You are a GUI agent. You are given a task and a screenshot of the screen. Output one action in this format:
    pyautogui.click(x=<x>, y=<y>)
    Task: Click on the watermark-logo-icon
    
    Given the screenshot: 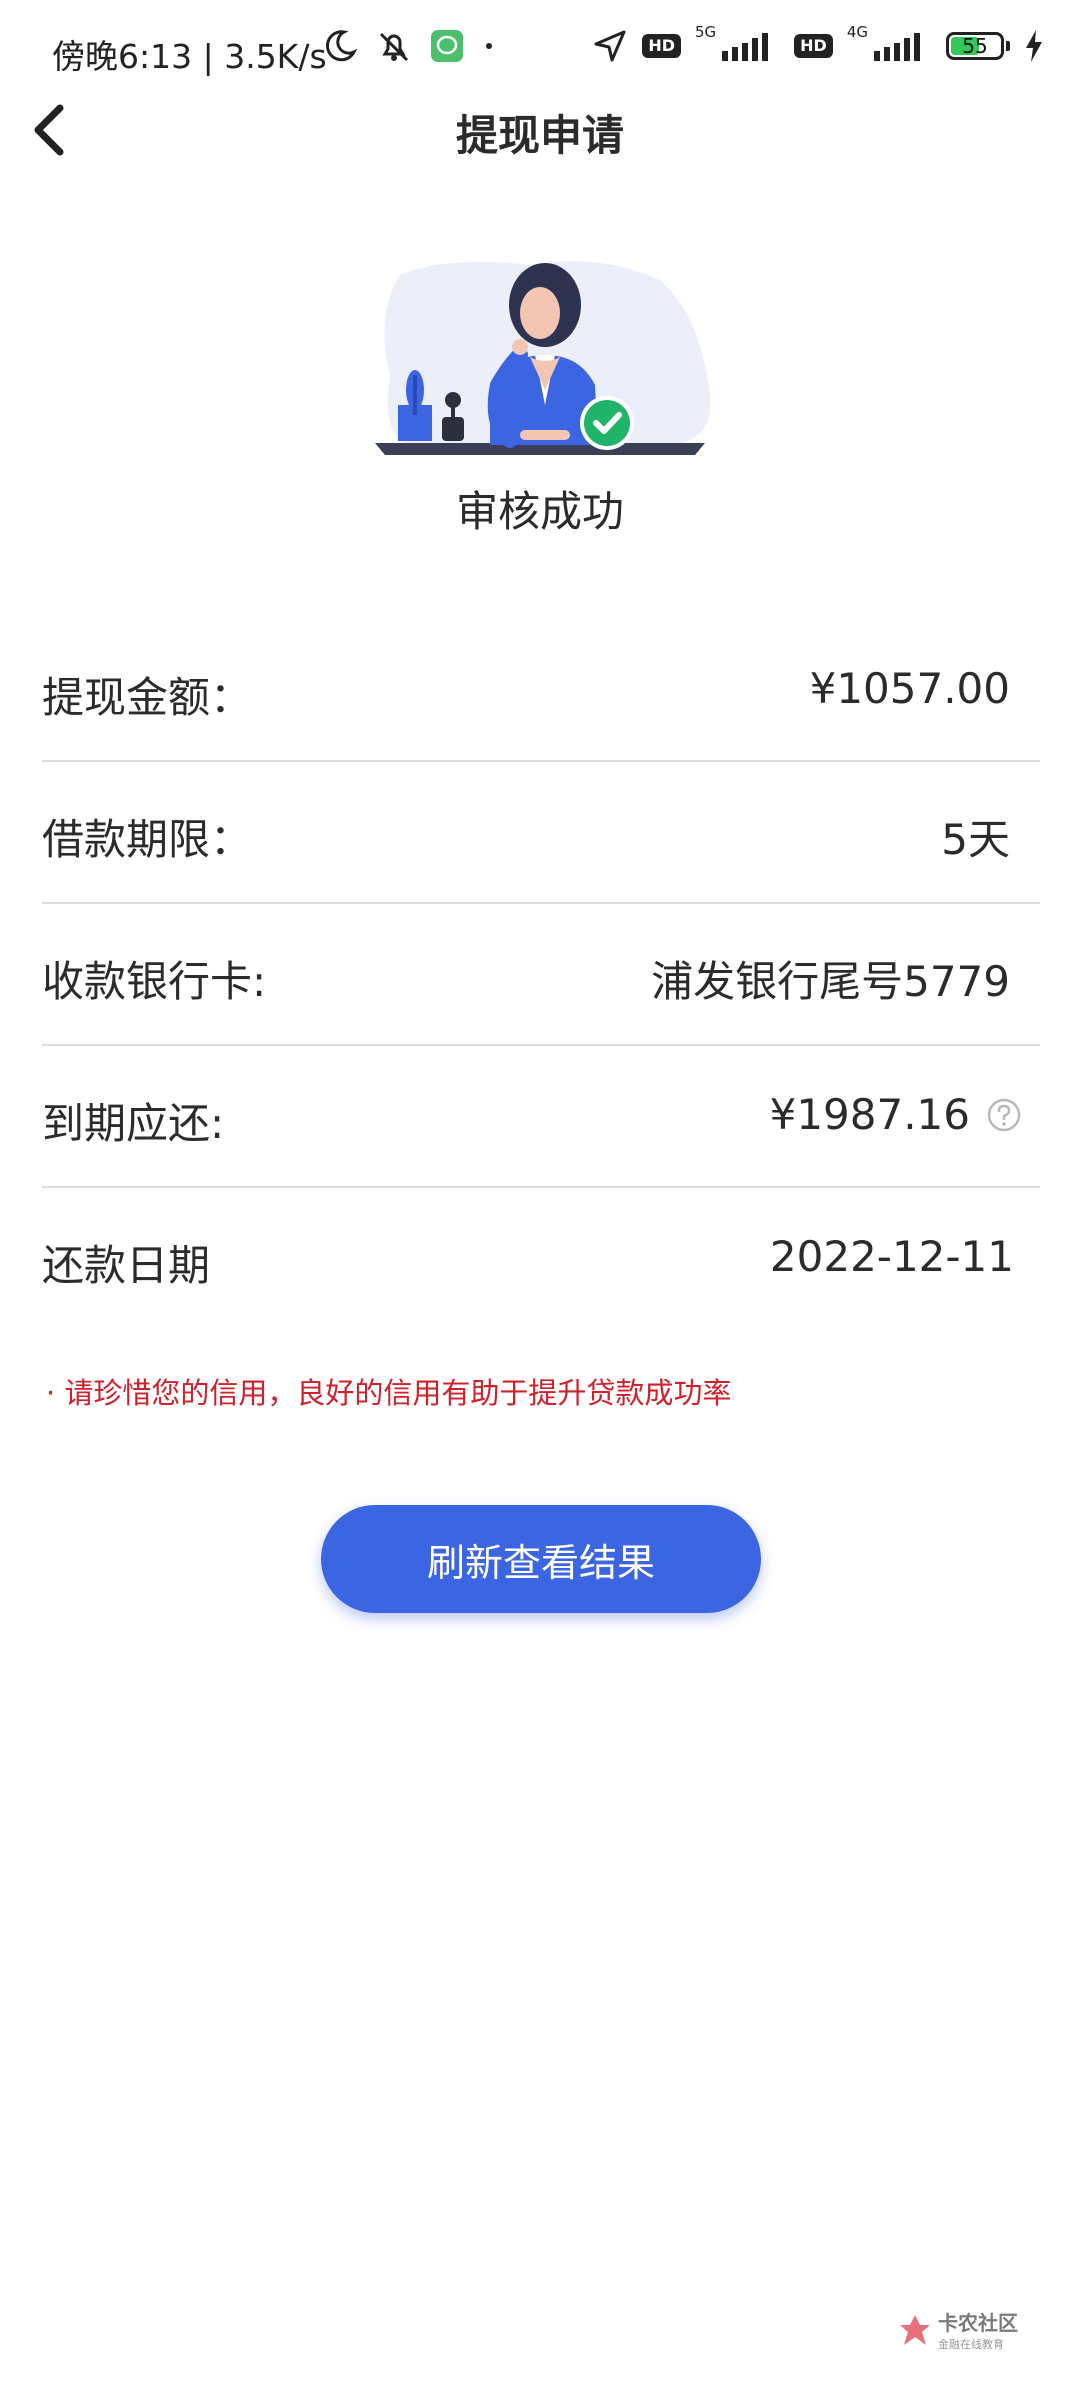 What is the action you would take?
    pyautogui.click(x=915, y=2329)
    